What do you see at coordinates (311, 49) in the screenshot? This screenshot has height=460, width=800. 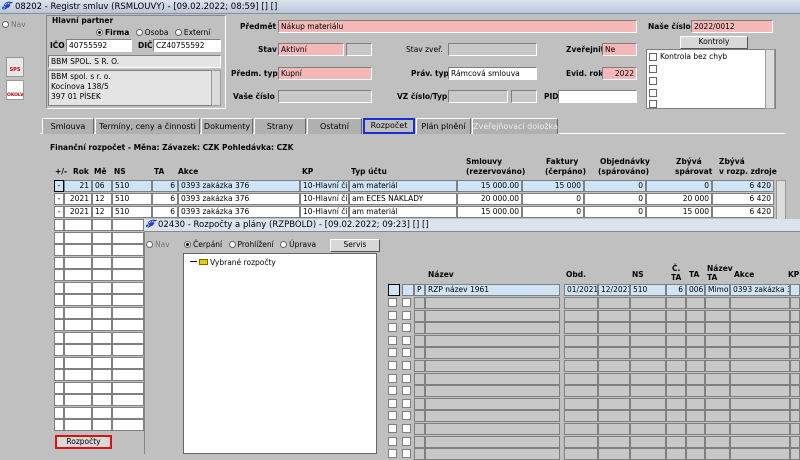 I see `stav-field: Aktivní` at bounding box center [311, 49].